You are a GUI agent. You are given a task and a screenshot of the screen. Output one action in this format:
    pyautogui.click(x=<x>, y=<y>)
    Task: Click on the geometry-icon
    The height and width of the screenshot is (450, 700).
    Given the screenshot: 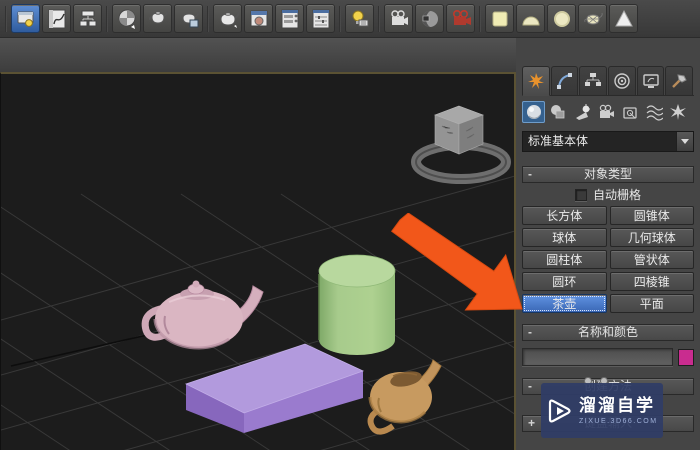 What is the action you would take?
    pyautogui.click(x=533, y=112)
    